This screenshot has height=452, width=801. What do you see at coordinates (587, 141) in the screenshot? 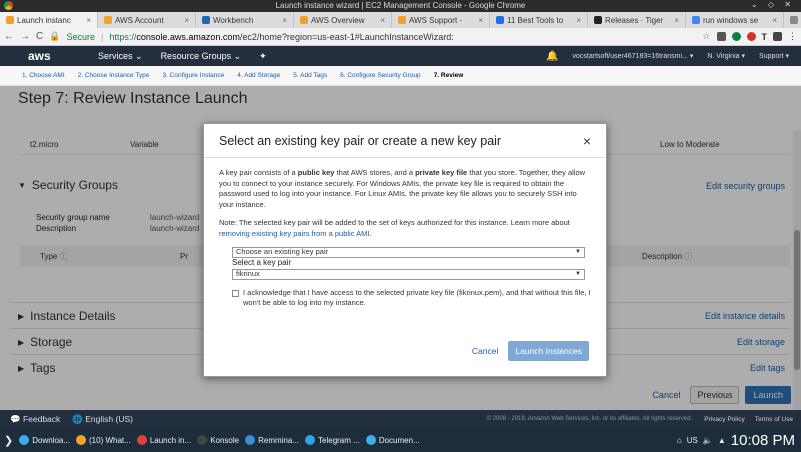
I see `close-icon: ×` at bounding box center [587, 141].